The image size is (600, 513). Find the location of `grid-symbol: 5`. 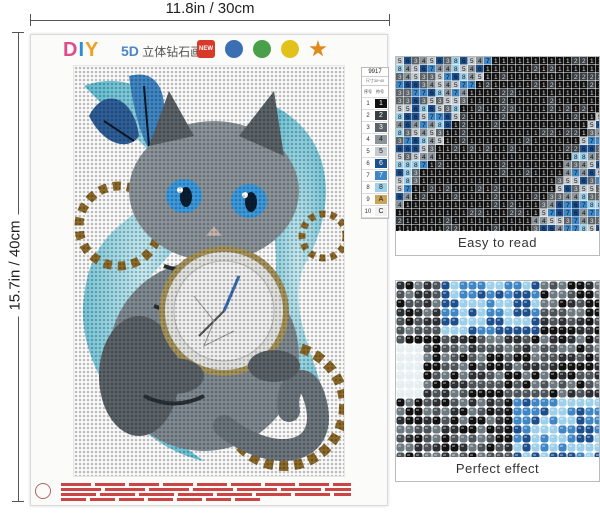

grid-symbol: 5 is located at coordinates (576, 181).